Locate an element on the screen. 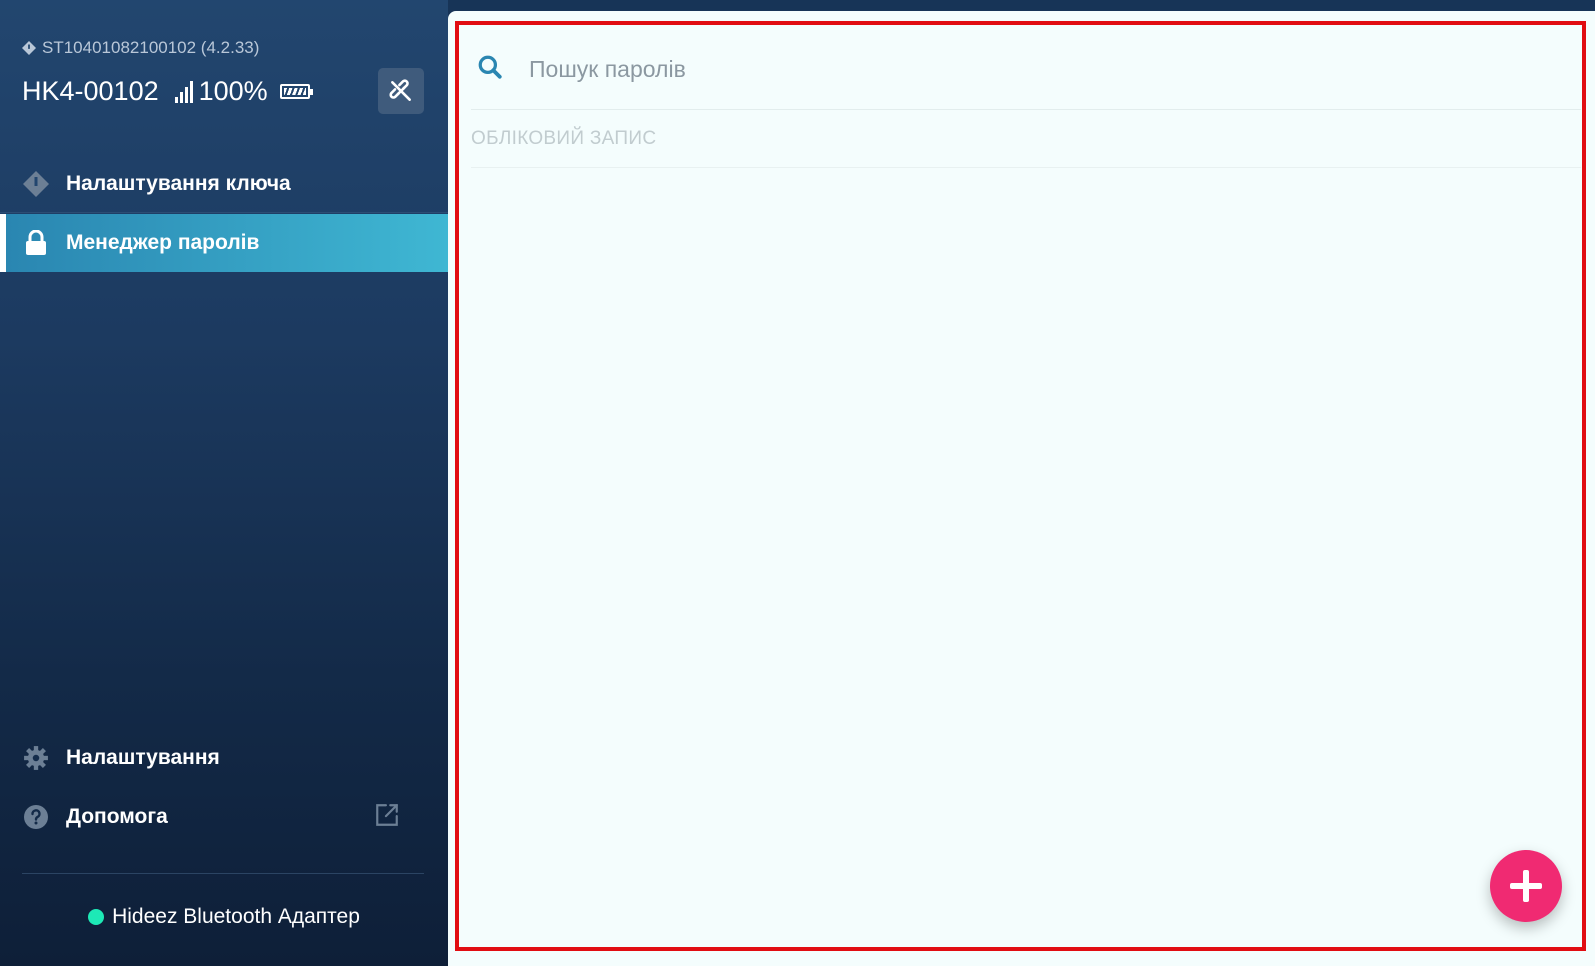  adapter-label: Hideez Bluetooth Адаптер is located at coordinates (236, 916).